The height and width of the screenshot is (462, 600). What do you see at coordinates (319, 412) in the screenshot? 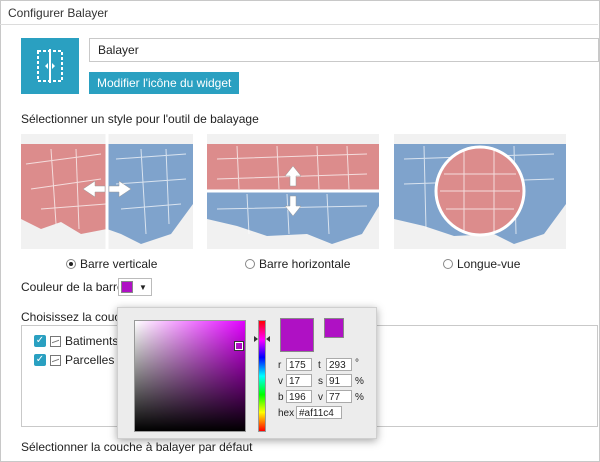
I see `hex-input: #af11c4` at bounding box center [319, 412].